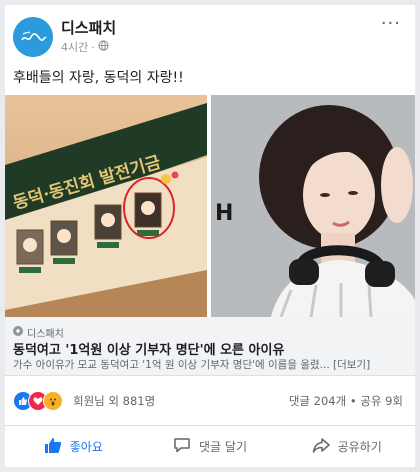  What do you see at coordinates (38, 401) in the screenshot?
I see `reaction-icons` at bounding box center [38, 401].